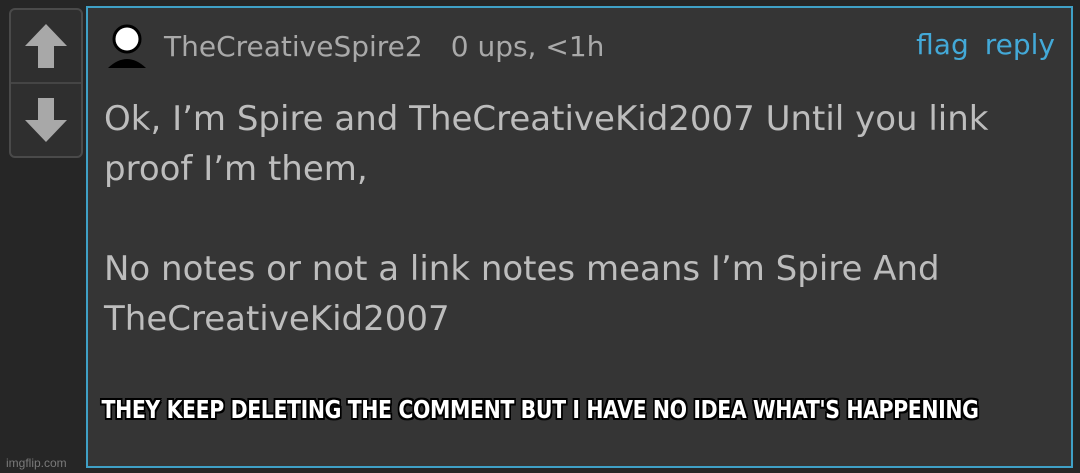  I want to click on reply-link: reply, so click(1020, 44).